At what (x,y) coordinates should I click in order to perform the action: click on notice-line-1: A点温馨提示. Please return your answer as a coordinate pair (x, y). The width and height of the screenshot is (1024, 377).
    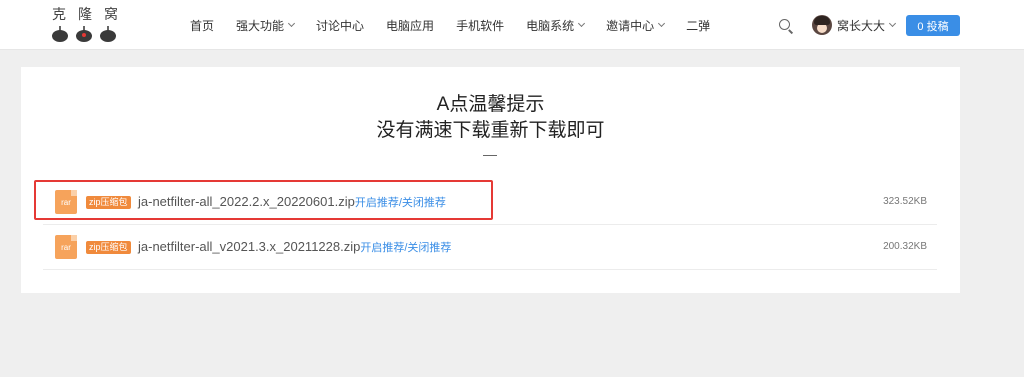
    Looking at the image, I should click on (490, 104).